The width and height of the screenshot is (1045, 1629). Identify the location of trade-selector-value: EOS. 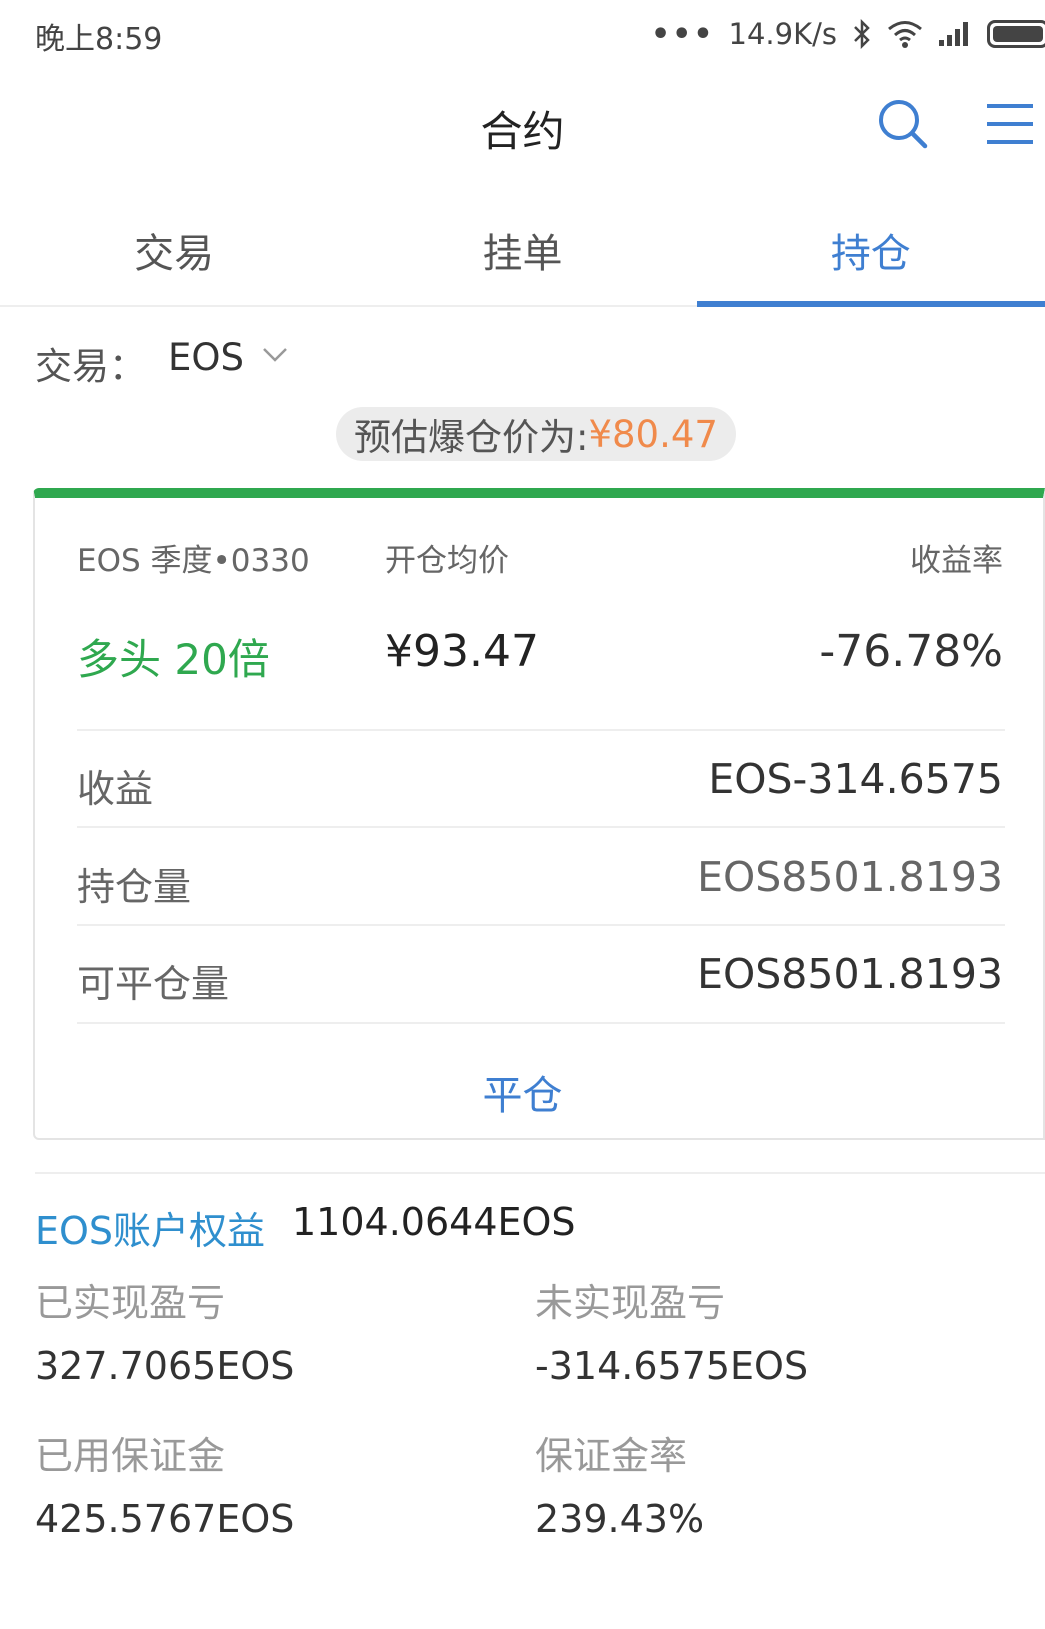
(206, 357).